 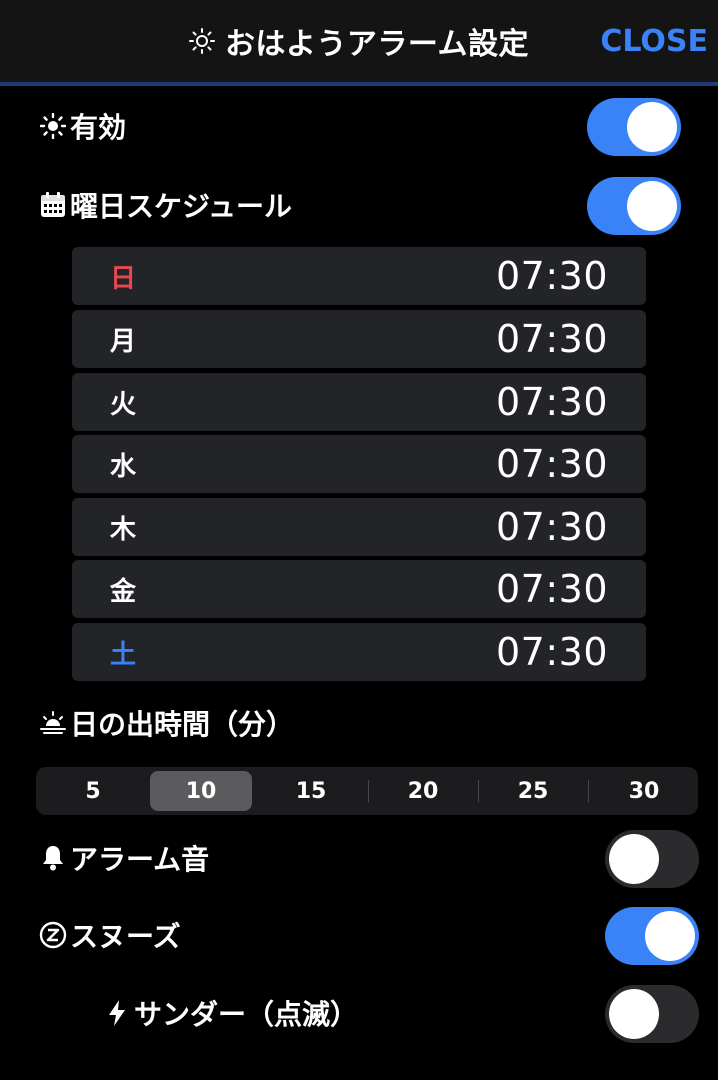 I want to click on day-row-saturday: 土 07:30, so click(x=359, y=652).